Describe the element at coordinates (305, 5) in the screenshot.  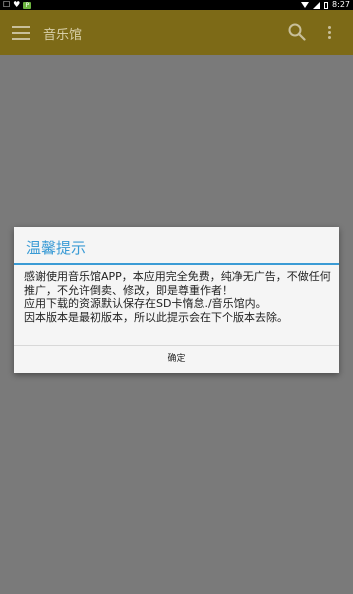
I see `wifi-icon` at that location.